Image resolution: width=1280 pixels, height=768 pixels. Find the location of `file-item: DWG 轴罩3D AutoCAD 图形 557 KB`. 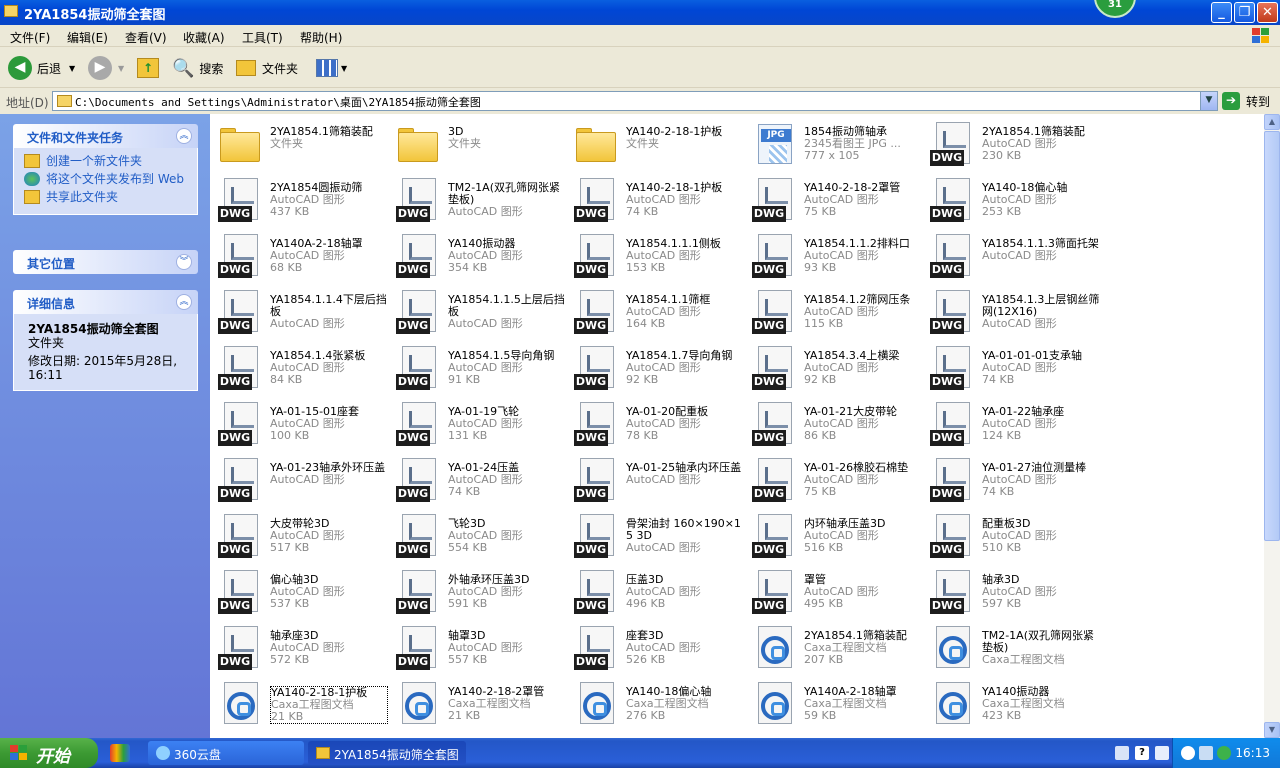

file-item: DWG 轴罩3D AutoCAD 图形 557 KB is located at coordinates (481, 650).